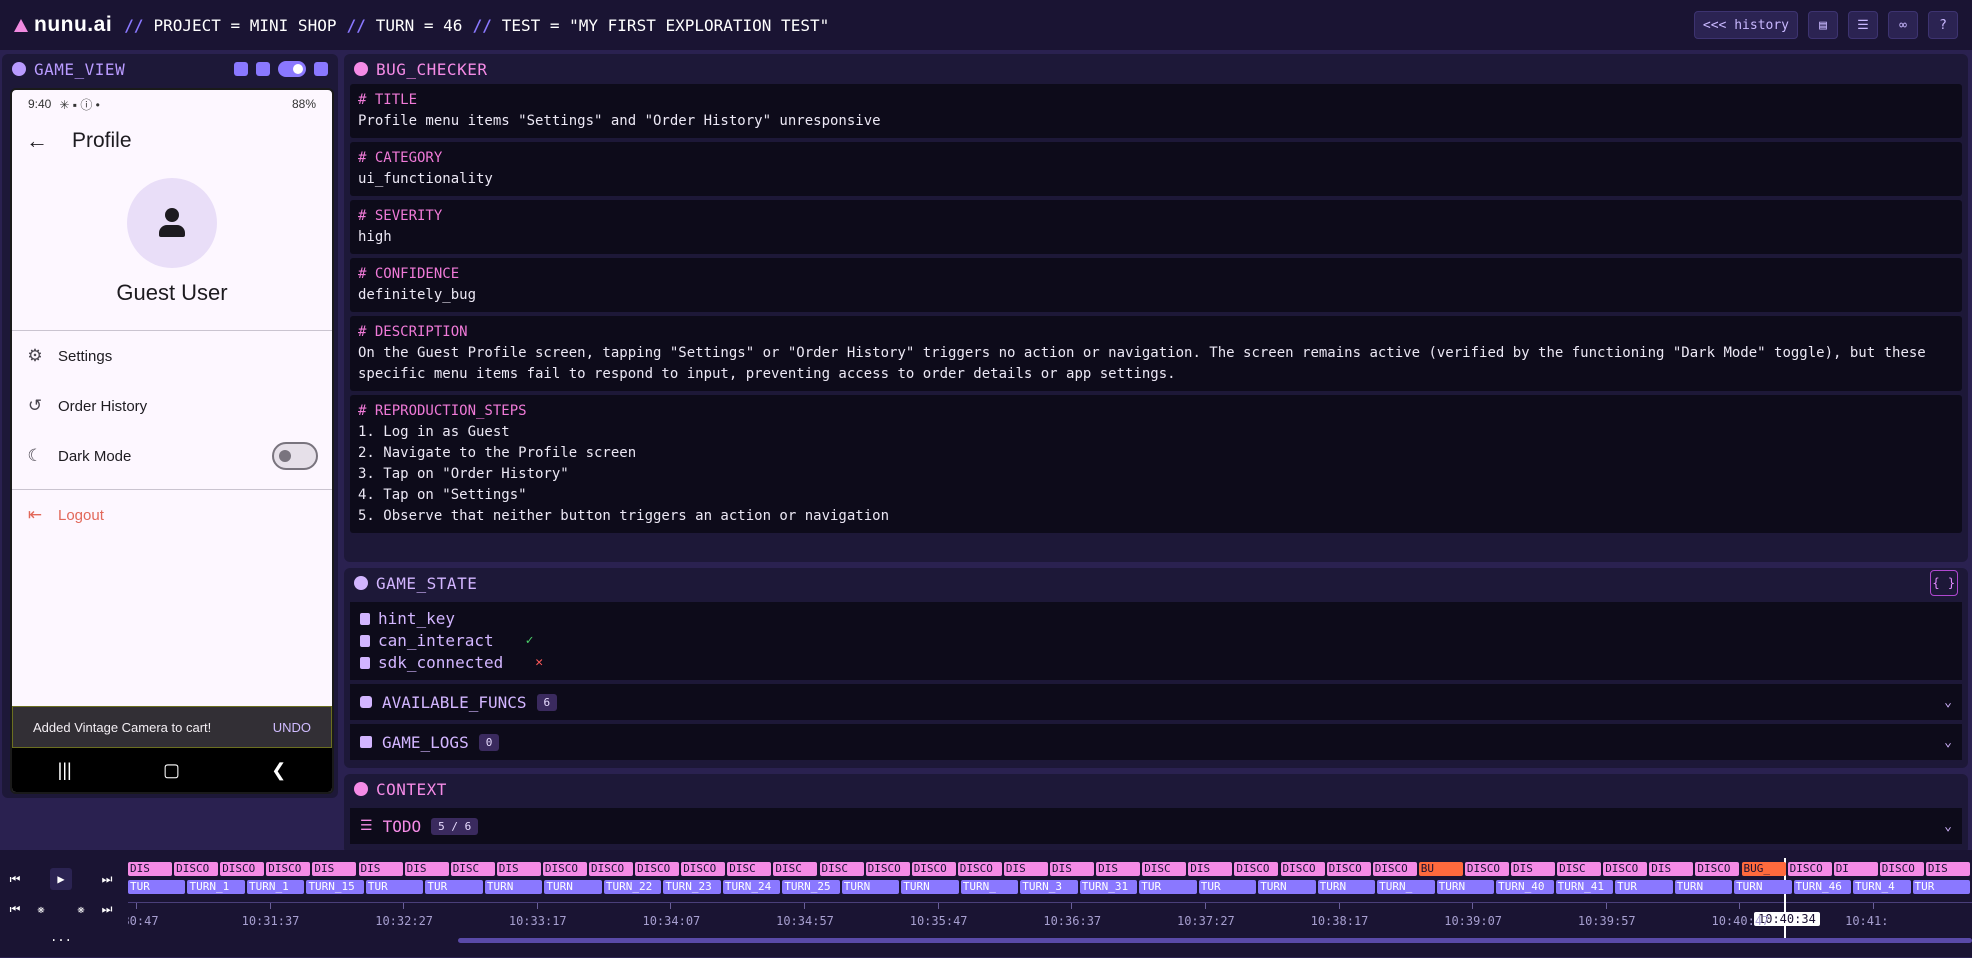 The image size is (1972, 958). What do you see at coordinates (335, 887) in the screenshot?
I see `timeline-turn: TURN_15` at bounding box center [335, 887].